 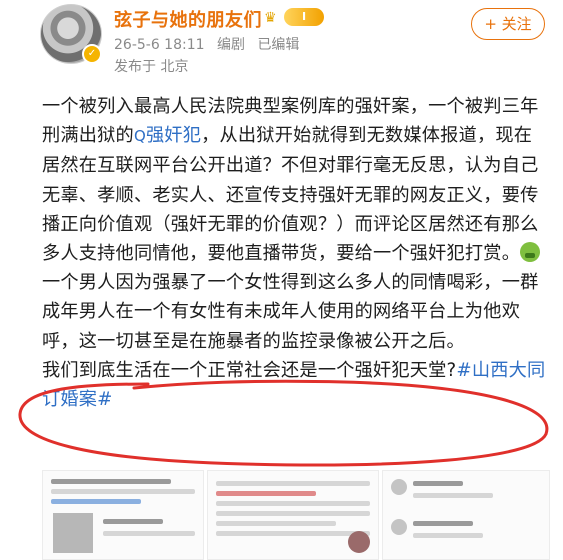 I want to click on crown-icon: ♛, so click(x=270, y=18).